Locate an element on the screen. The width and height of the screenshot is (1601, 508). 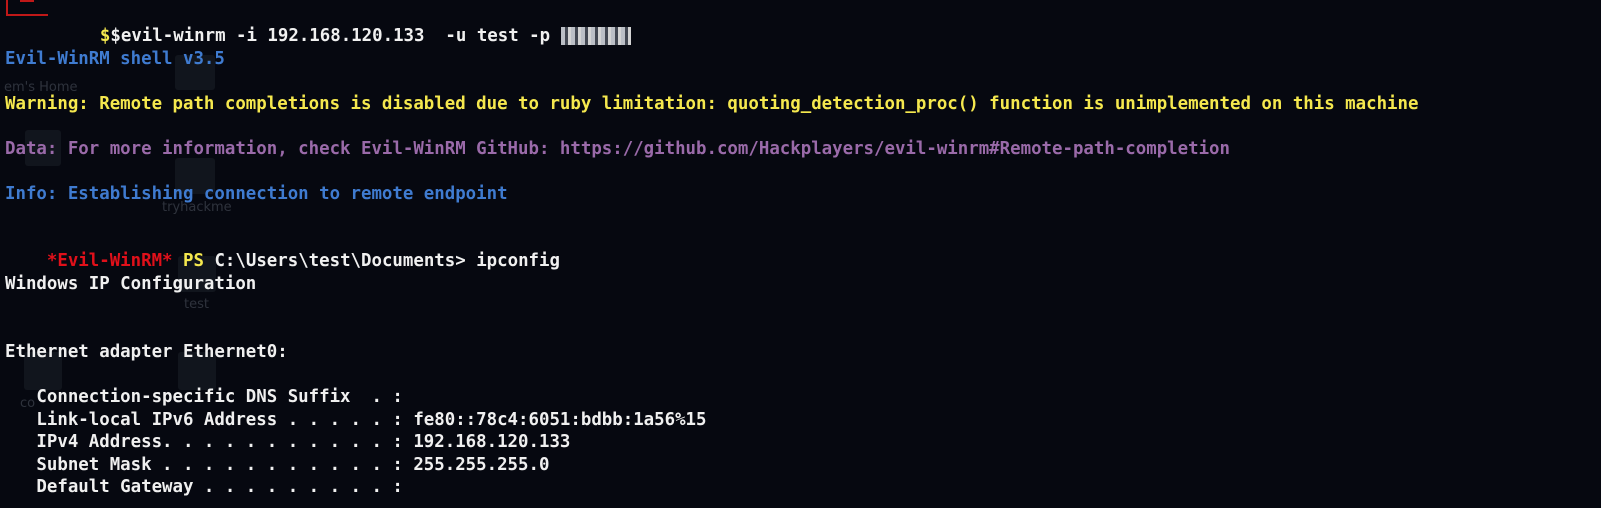
desktop-test-label: test is located at coordinates (196, 304).